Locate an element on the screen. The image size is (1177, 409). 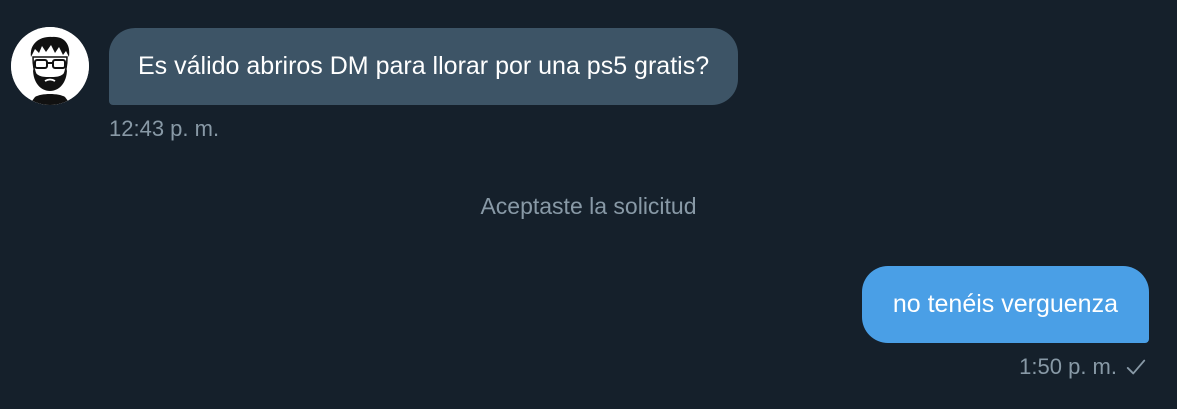
outgoing-message-text: no tenéis verguenza is located at coordinates (1005, 304).